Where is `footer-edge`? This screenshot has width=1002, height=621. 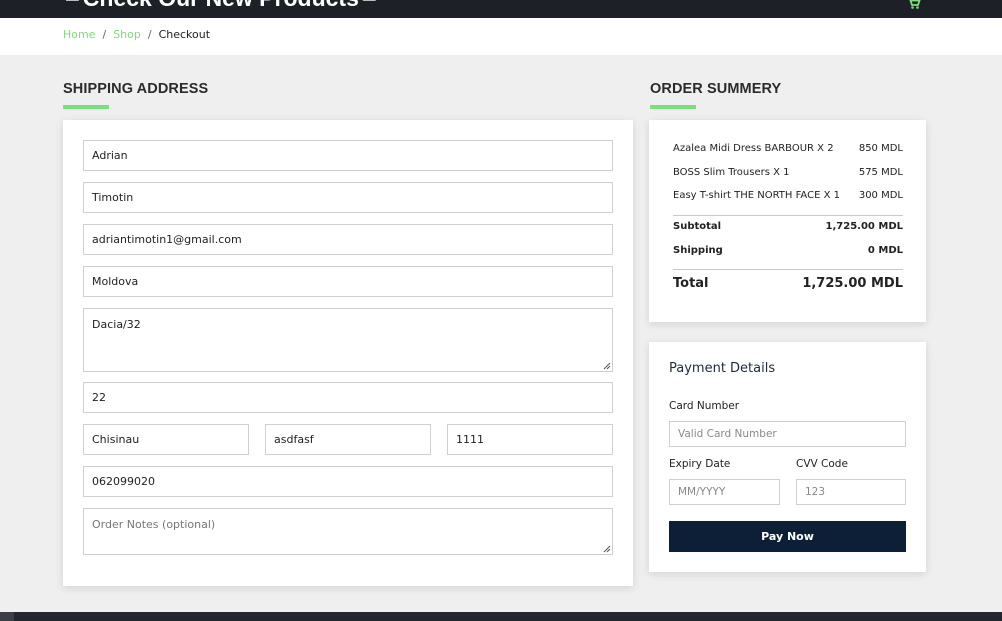
footer-edge is located at coordinates (7, 616).